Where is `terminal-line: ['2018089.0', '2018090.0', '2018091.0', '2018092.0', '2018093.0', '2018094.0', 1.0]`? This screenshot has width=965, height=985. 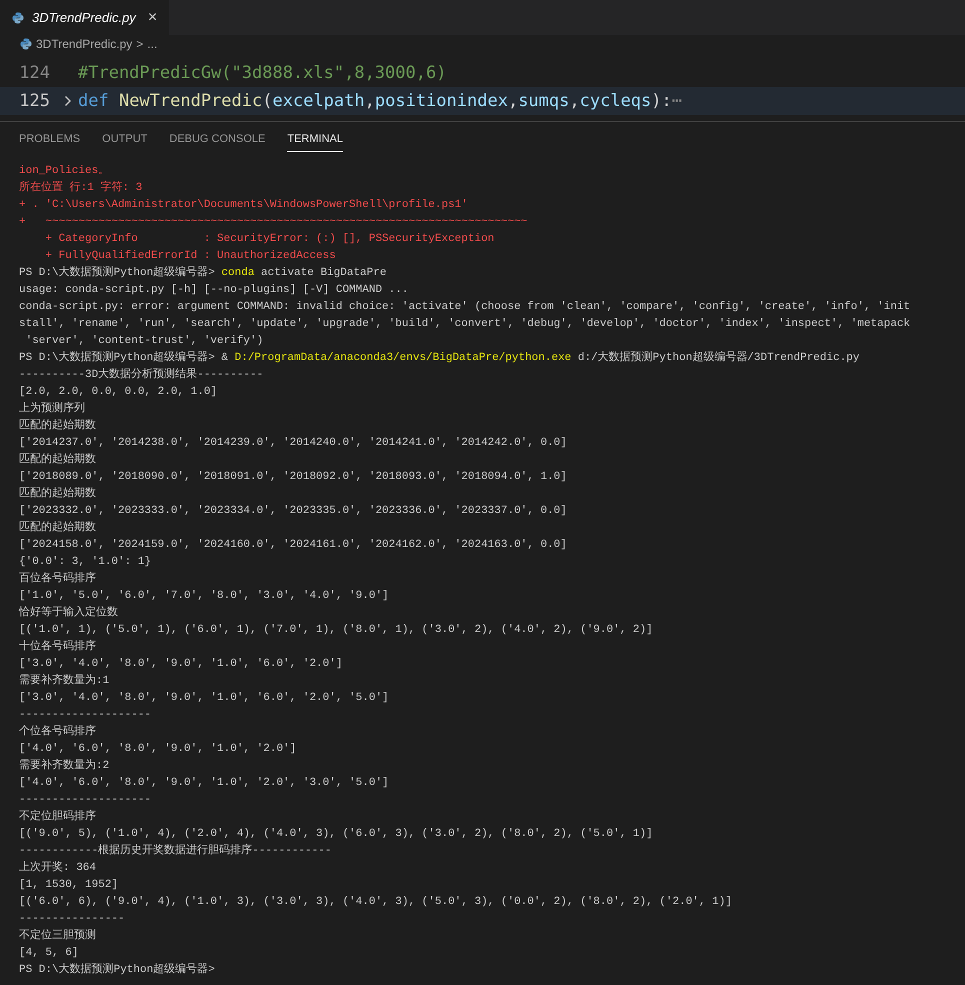
terminal-line: ['2018089.0', '2018090.0', '2018091.0', '2018092.0', '2018093.0', '2018094.0', 1.0] is located at coordinates (293, 477).